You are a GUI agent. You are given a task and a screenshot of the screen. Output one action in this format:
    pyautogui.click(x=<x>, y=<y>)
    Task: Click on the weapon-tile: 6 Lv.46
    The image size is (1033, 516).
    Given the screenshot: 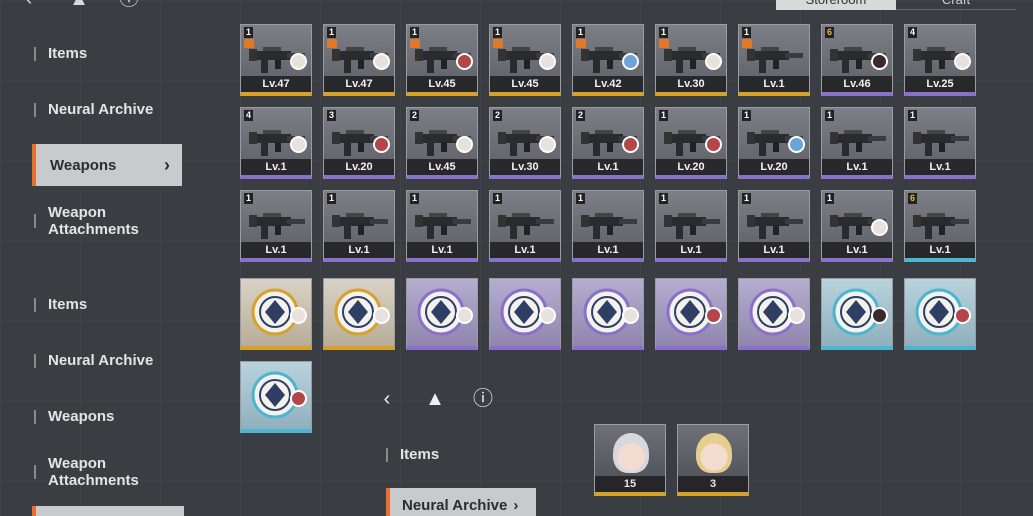 What is the action you would take?
    pyautogui.click(x=857, y=60)
    